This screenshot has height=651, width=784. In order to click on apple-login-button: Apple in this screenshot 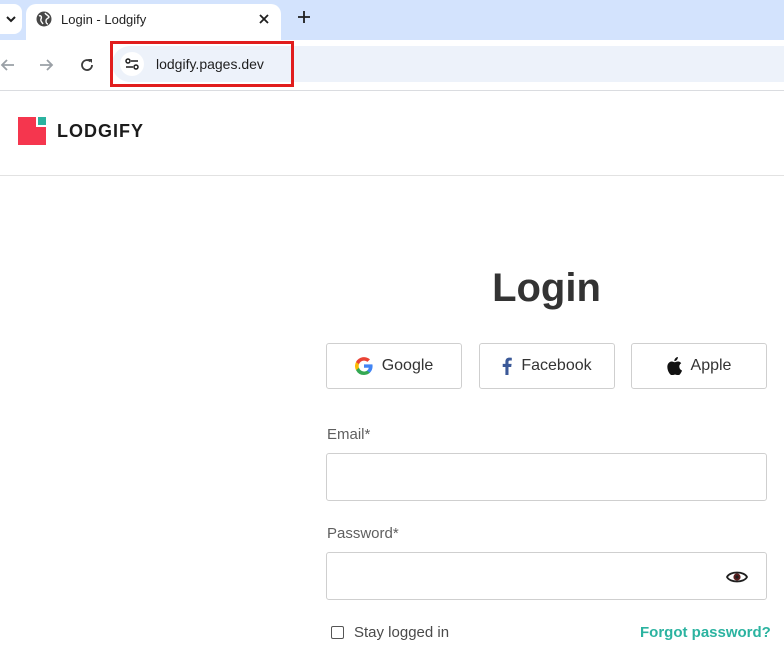, I will do `click(699, 366)`.